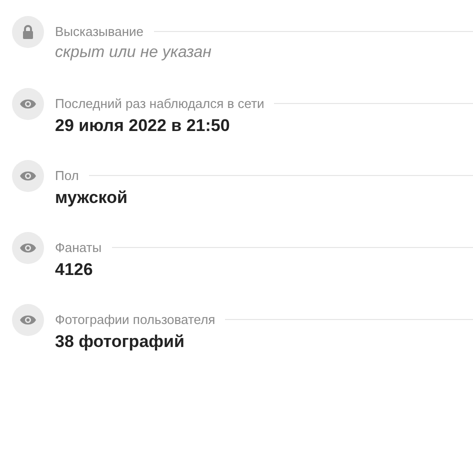 This screenshot has width=473, height=453. Describe the element at coordinates (67, 175) in the screenshot. I see `field-label: Пол` at that location.